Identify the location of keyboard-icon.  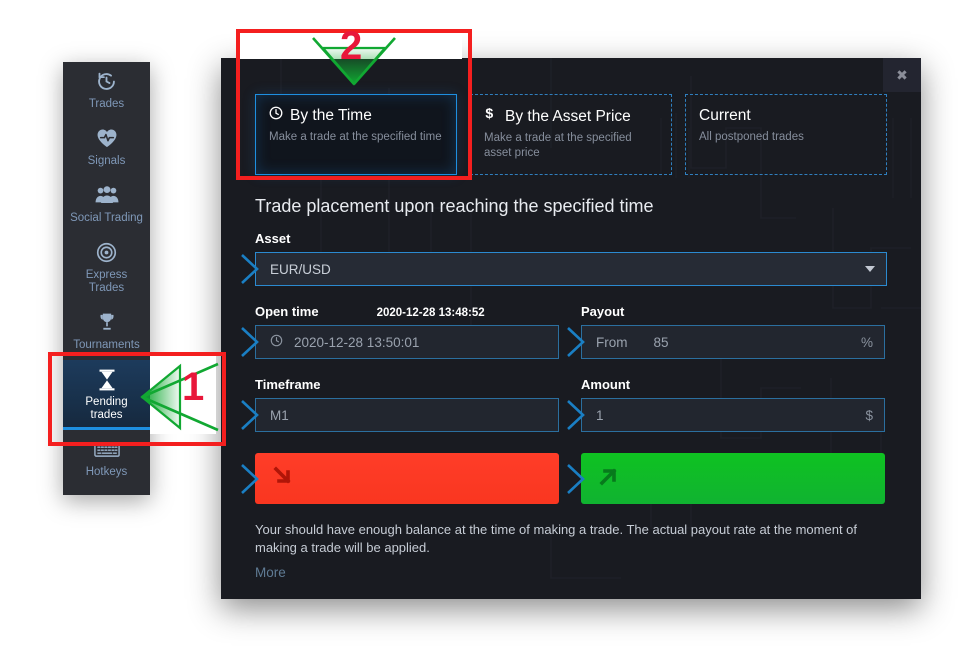
(106, 451).